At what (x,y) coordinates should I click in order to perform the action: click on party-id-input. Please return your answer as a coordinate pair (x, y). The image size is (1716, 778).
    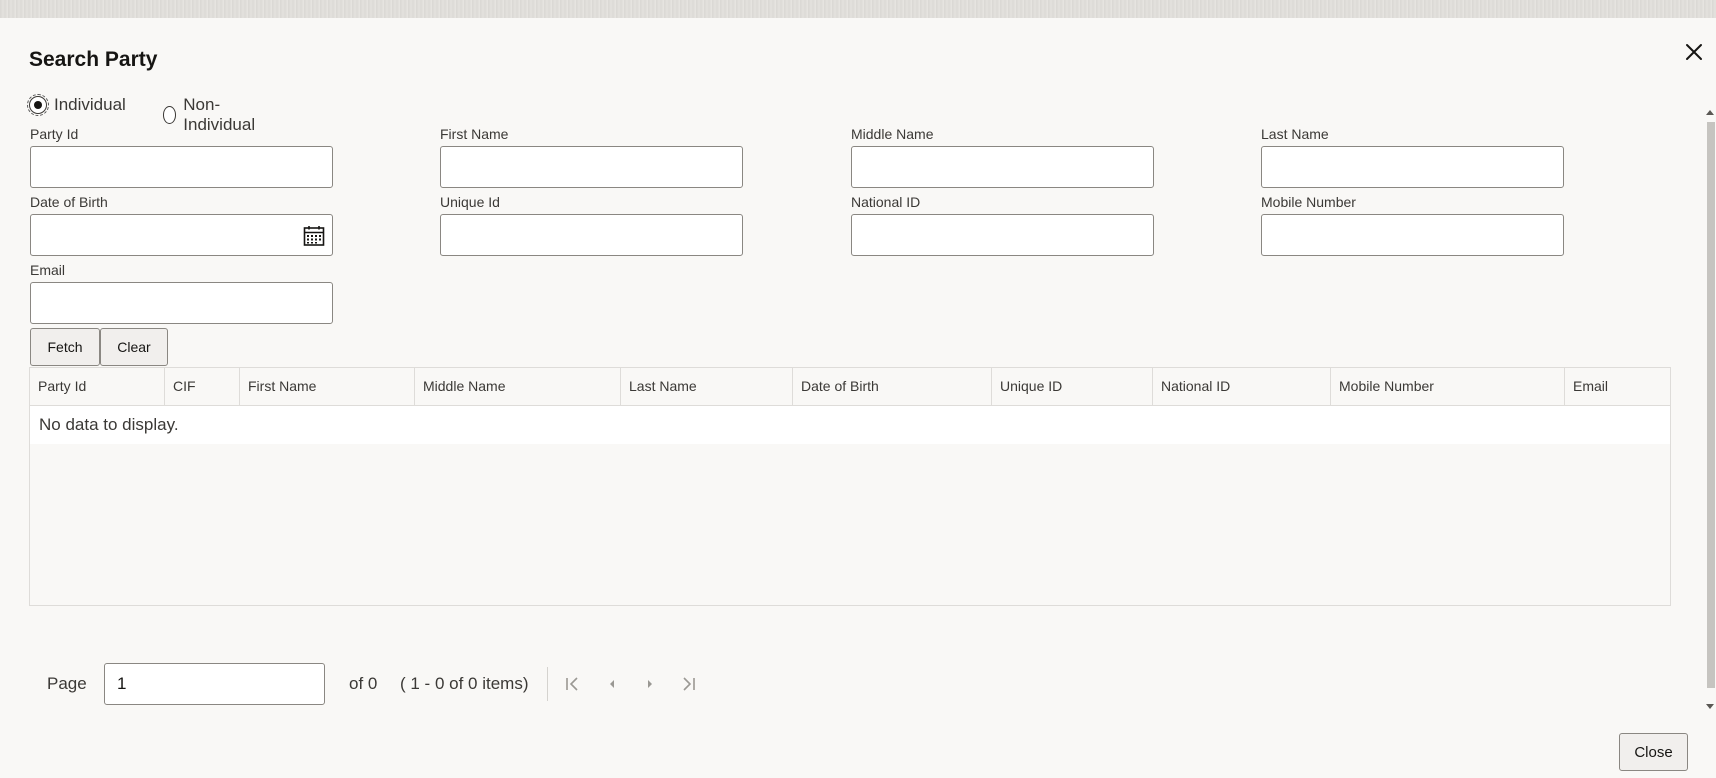
    Looking at the image, I should click on (181, 167).